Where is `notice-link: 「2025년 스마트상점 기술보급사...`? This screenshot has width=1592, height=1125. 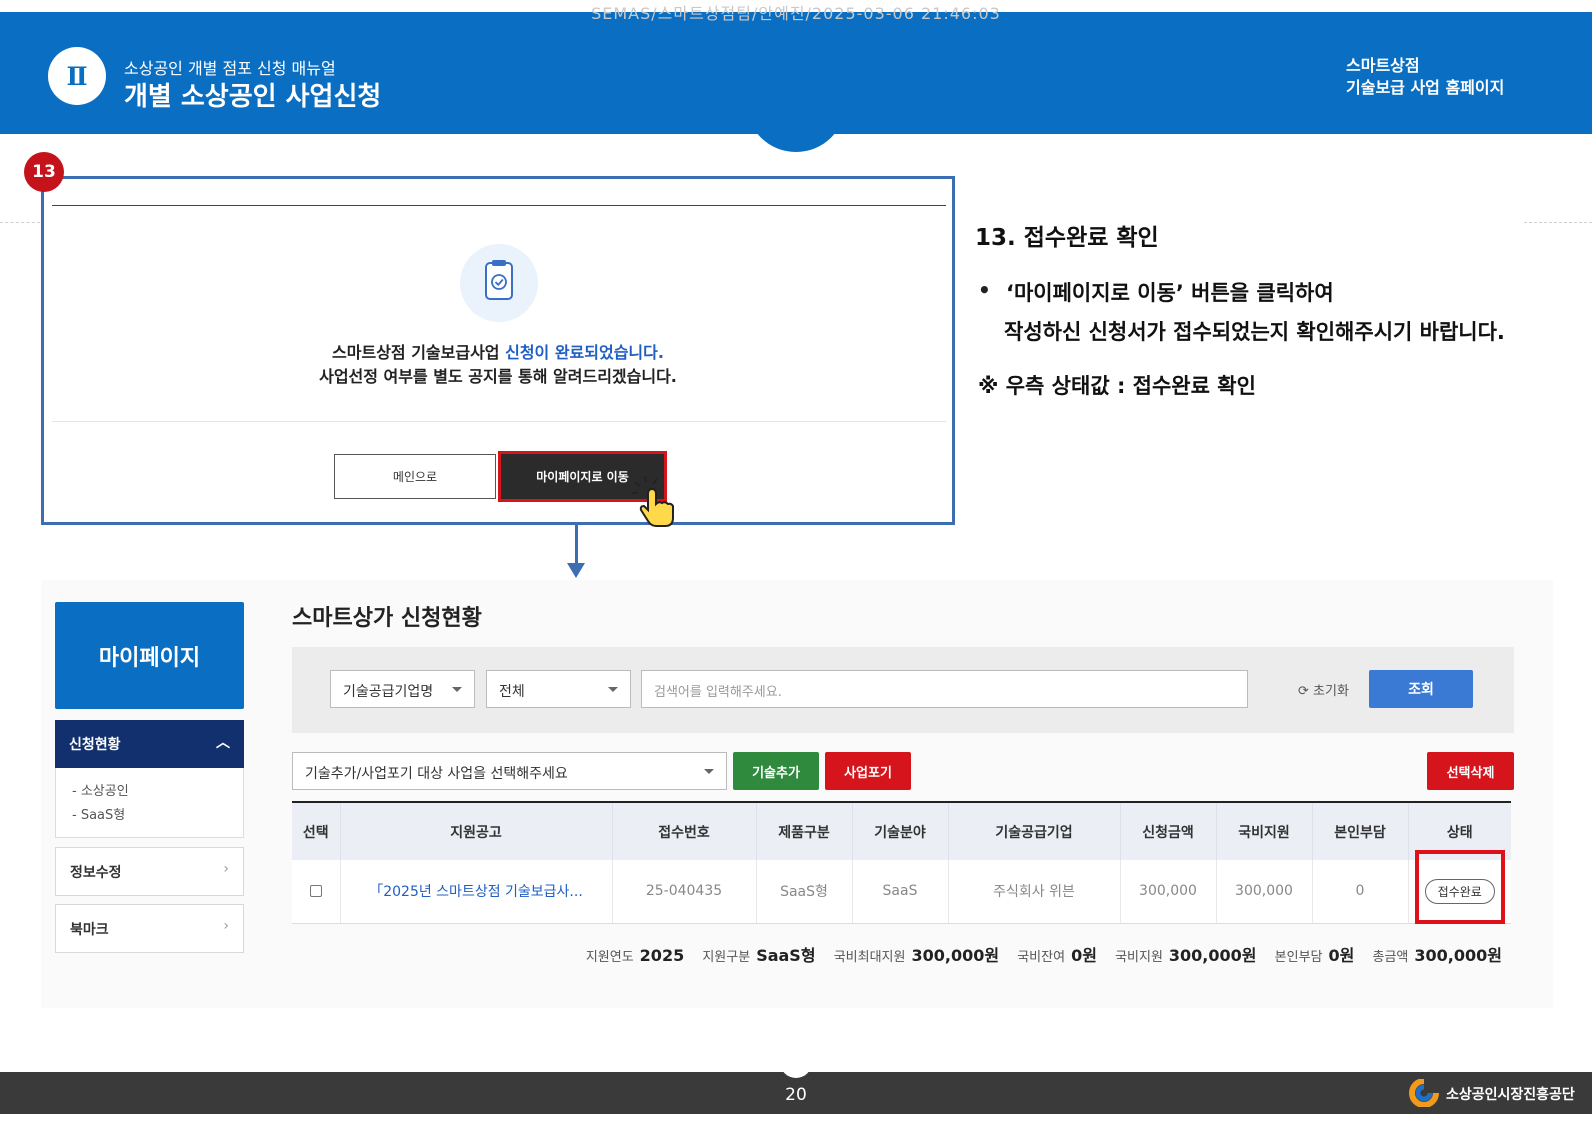 notice-link: 「2025년 스마트상점 기술보급사... is located at coordinates (476, 892).